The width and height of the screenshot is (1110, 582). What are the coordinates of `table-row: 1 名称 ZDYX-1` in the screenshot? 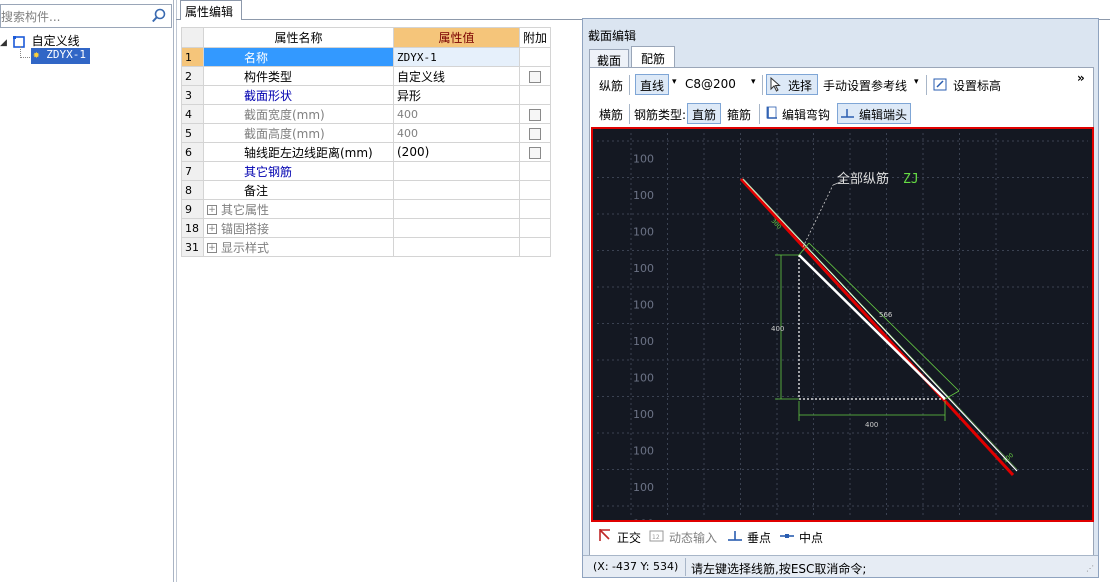 It's located at (366, 57).